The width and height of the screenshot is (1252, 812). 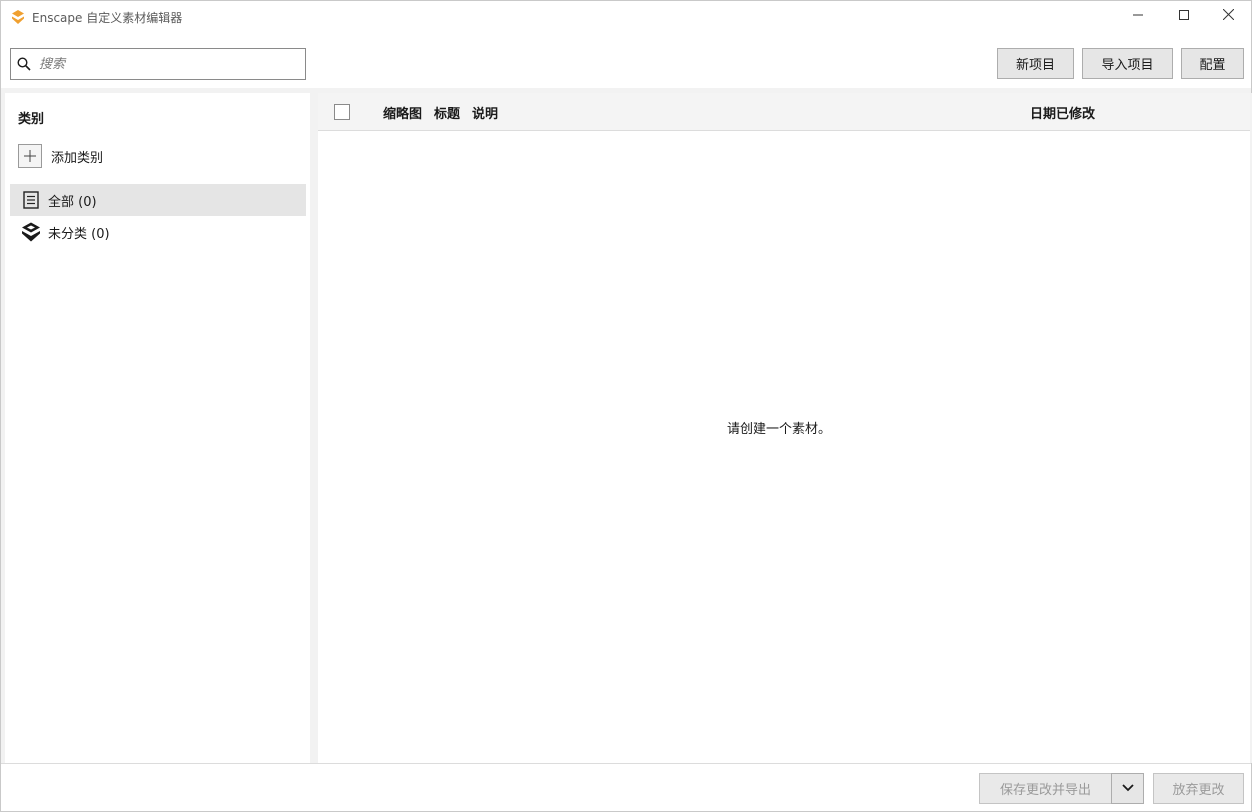 What do you see at coordinates (24, 64) in the screenshot?
I see `search-icon` at bounding box center [24, 64].